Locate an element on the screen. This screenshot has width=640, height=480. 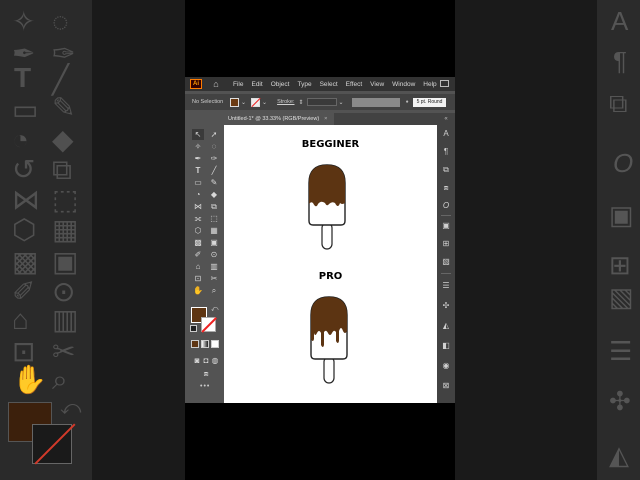
appearance-icon: ◉ is located at coordinates (446, 366).